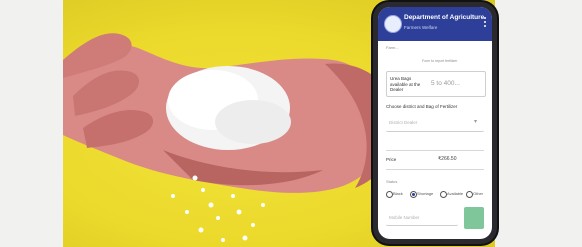 Image resolution: width=582 pixels, height=247 pixels. What do you see at coordinates (443, 194) in the screenshot?
I see `radio-available` at bounding box center [443, 194].